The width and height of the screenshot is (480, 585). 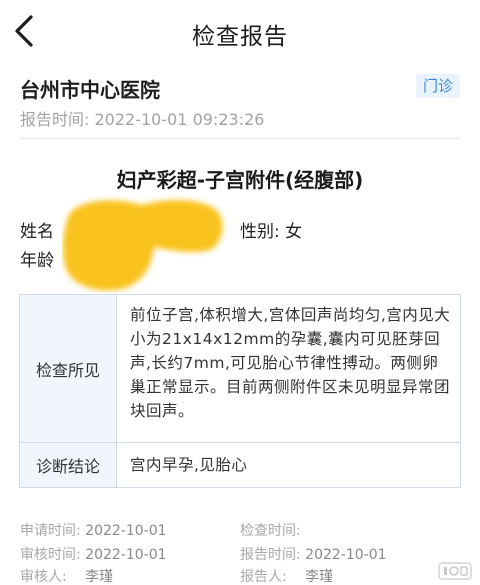 I want to click on reporter-label: 报告人:, so click(x=263, y=577).